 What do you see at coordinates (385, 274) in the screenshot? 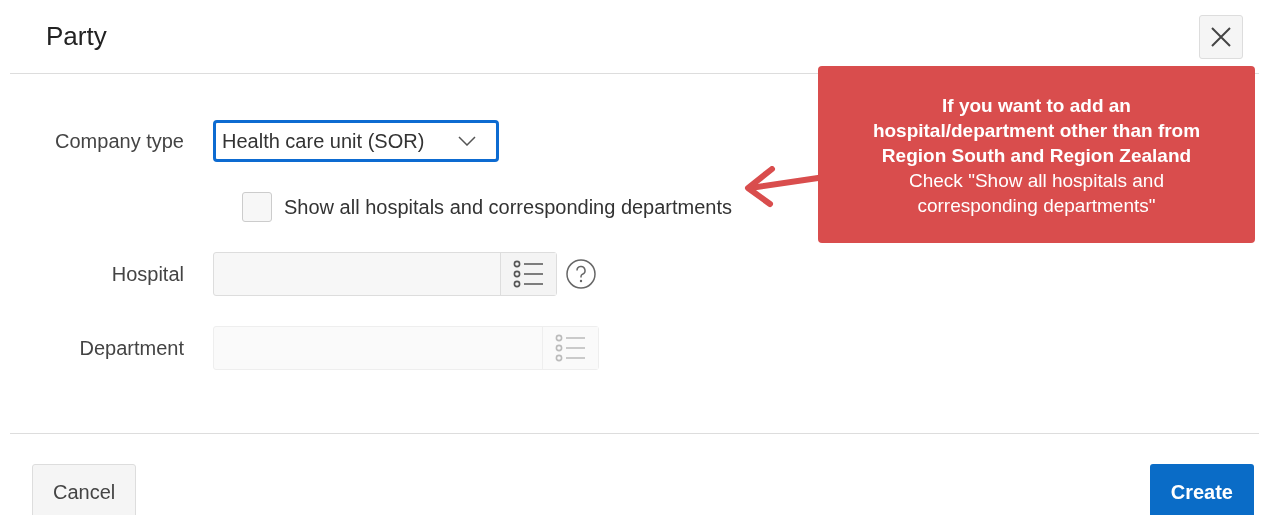
I see `lookup-field` at bounding box center [385, 274].